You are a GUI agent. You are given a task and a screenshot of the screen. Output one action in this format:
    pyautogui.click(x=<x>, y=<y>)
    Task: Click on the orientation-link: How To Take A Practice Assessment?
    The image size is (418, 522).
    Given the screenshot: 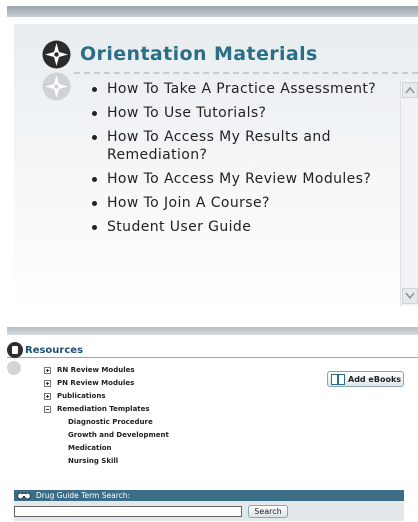 What is the action you would take?
    pyautogui.click(x=241, y=89)
    